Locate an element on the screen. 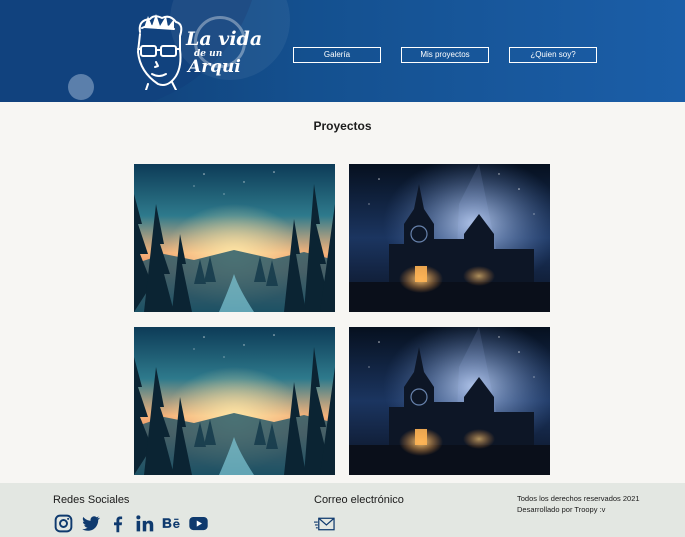 Image resolution: width=685 pixels, height=537 pixels. nav-projects-button: Mis proyectos is located at coordinates (445, 55).